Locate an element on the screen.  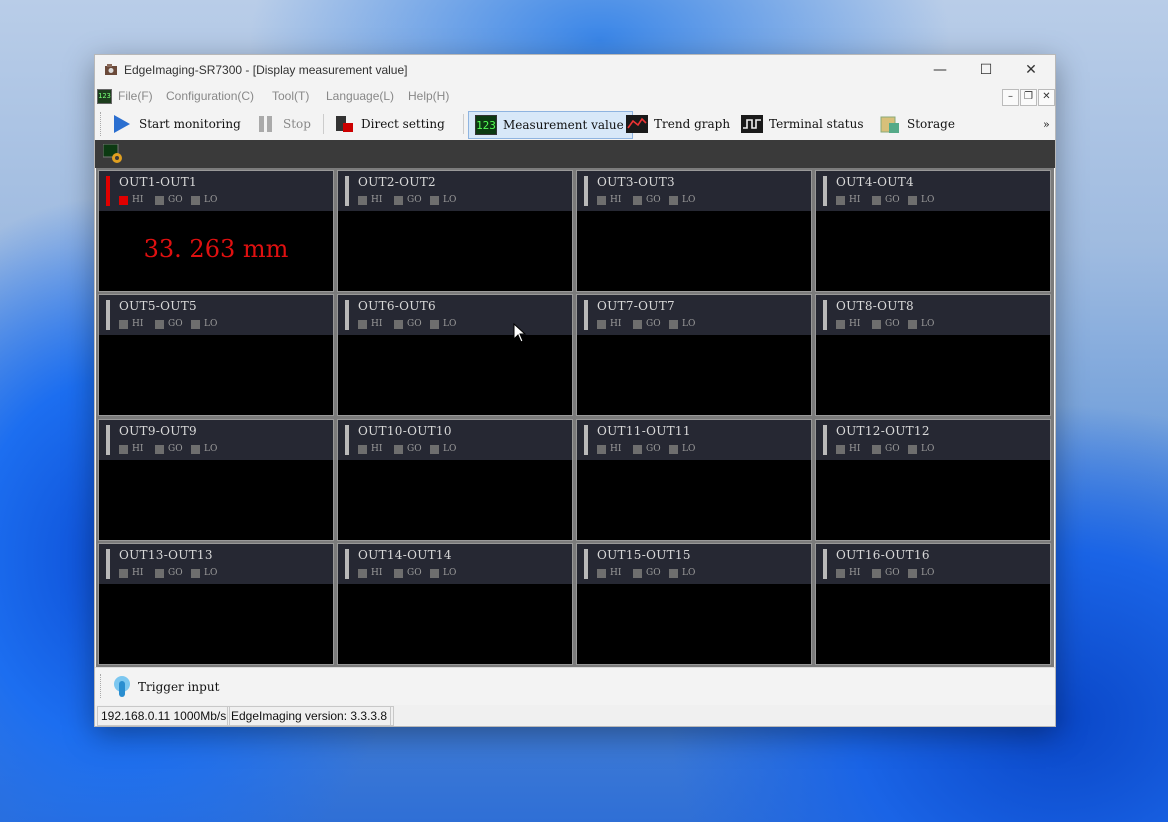
menu-tool: Tool(T) is located at coordinates (290, 96).